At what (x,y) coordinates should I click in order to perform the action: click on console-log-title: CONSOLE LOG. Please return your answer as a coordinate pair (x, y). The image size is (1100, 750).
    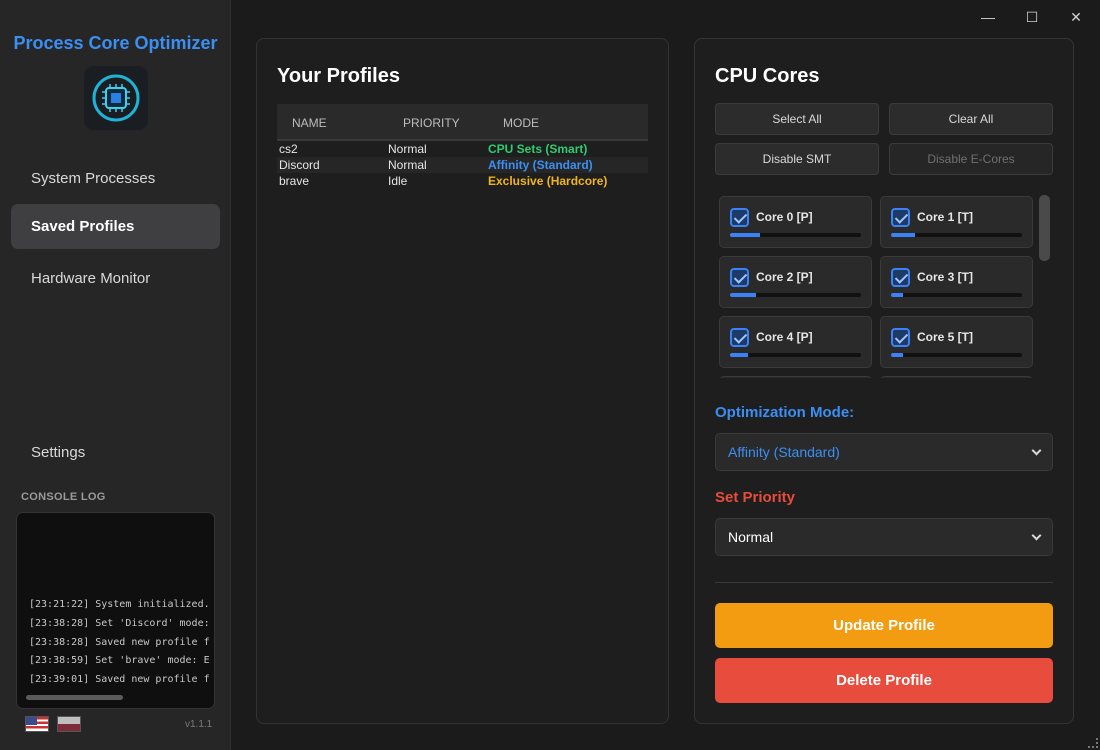
    Looking at the image, I should click on (63, 497).